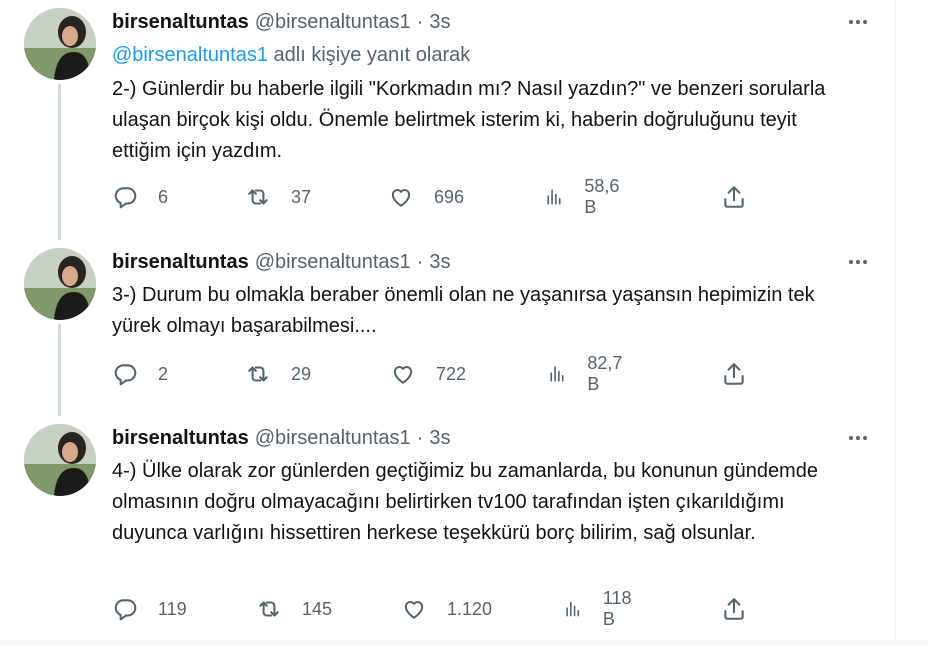 The image size is (928, 645). Describe the element at coordinates (895, 322) in the screenshot. I see `timeline-border` at that location.